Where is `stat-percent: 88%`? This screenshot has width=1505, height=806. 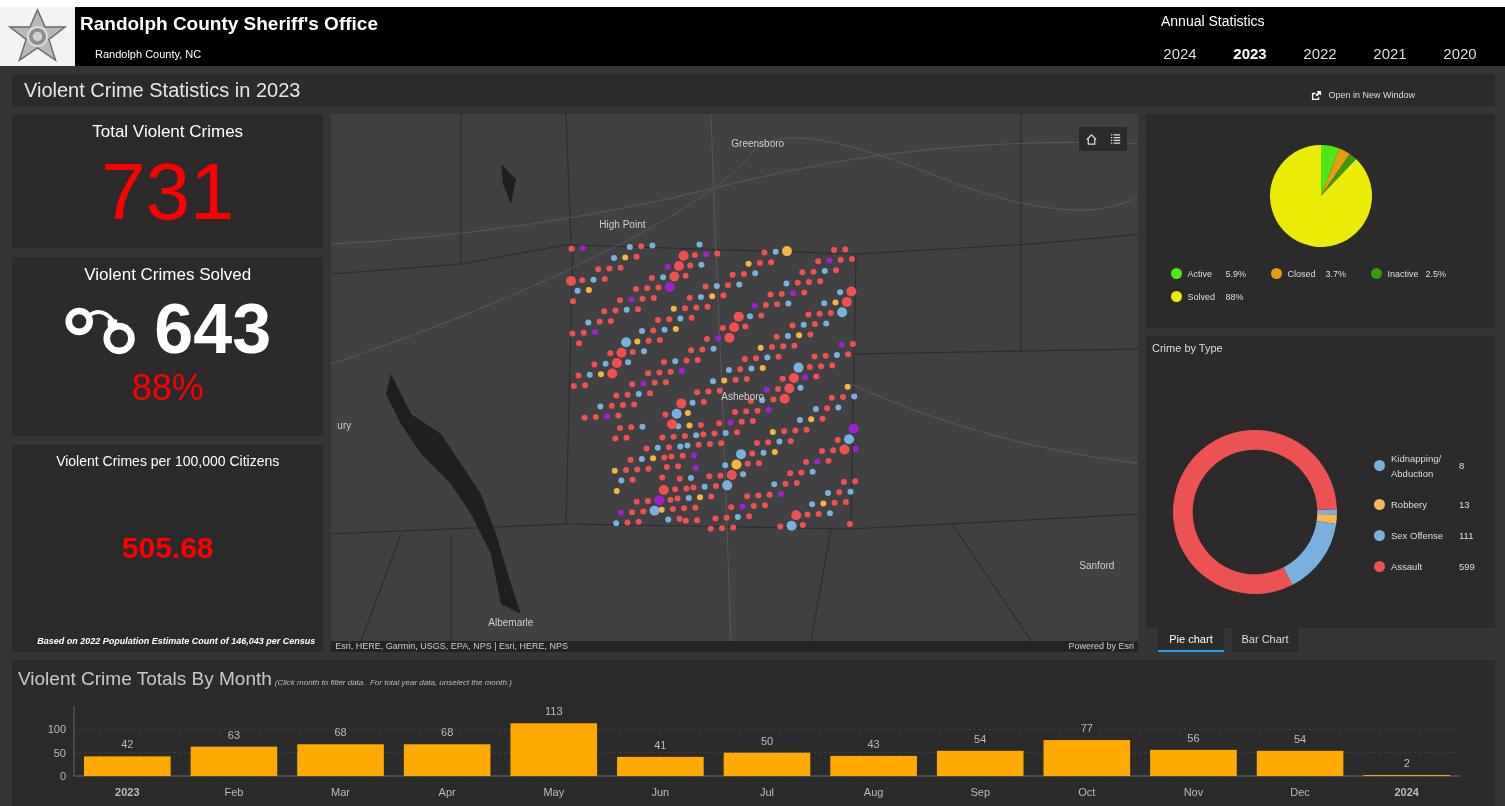
stat-percent: 88% is located at coordinates (167, 388).